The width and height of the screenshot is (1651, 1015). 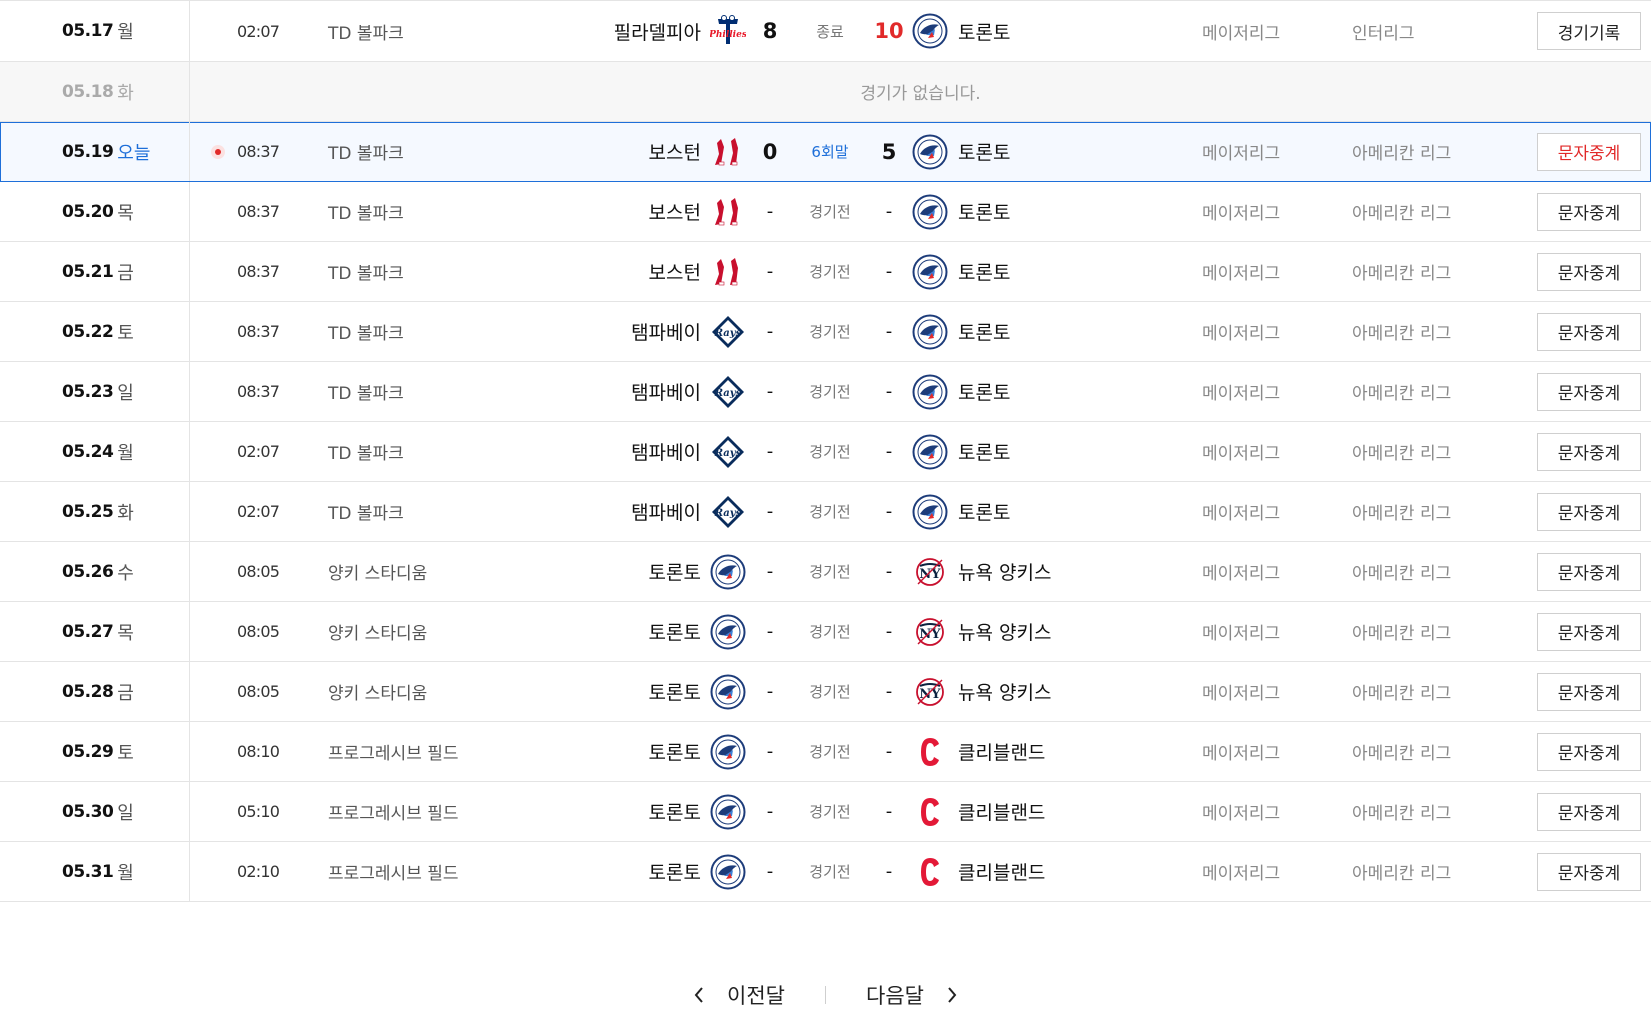 What do you see at coordinates (1589, 31) in the screenshot?
I see `game-record-button: 경기기록` at bounding box center [1589, 31].